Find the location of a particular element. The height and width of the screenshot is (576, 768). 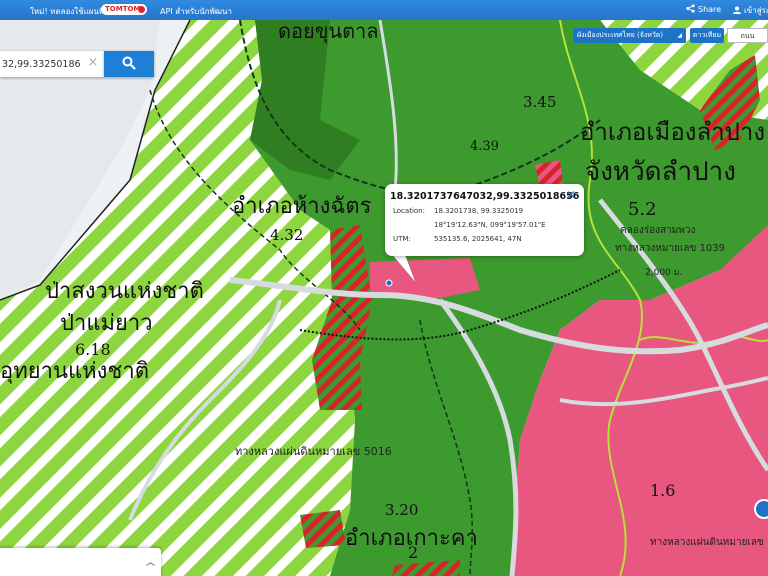

layer-select-dropdown: ผังเมืองประเทศไทย (จังหวัด) ◢ is located at coordinates (629, 35).